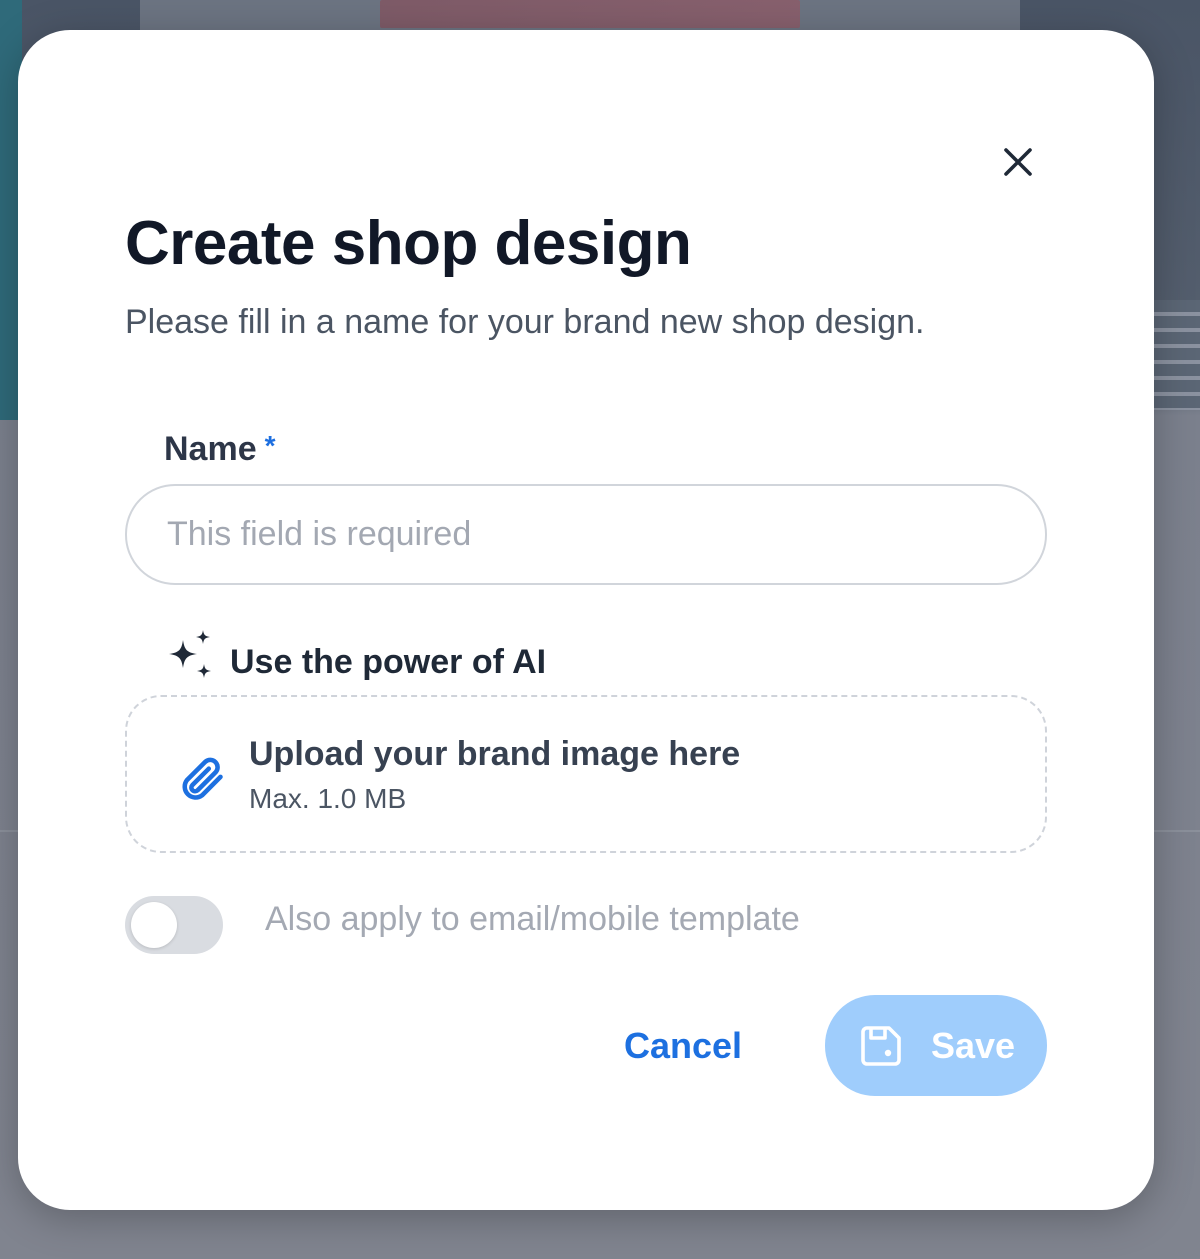 Image resolution: width=1200 pixels, height=1259 pixels. I want to click on sparkles-icon, so click(190, 654).